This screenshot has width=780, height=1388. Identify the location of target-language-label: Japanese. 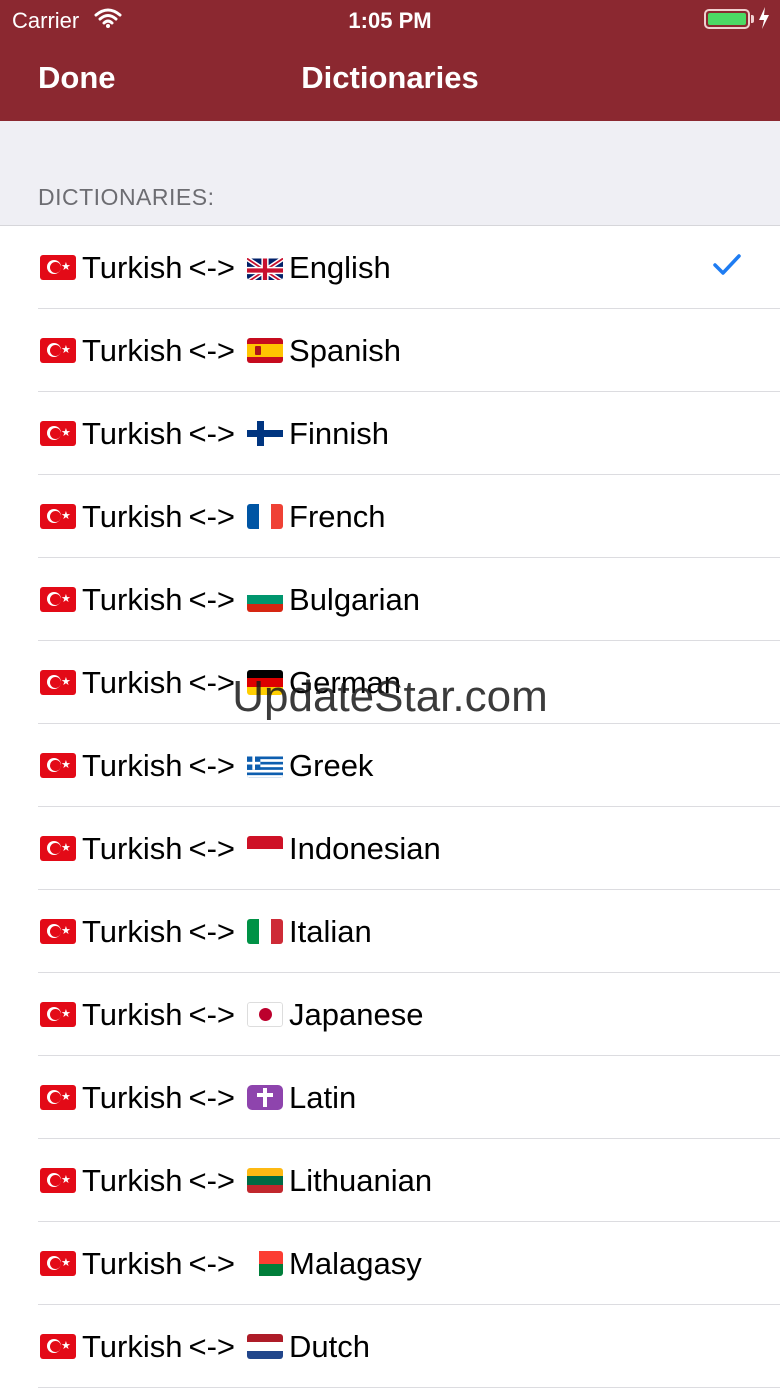
(356, 1014).